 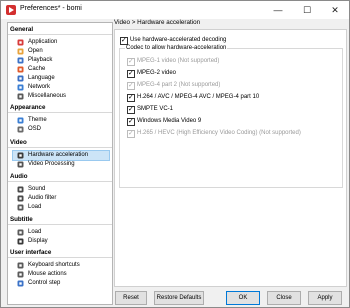 I want to click on sidebar-item-playback: Playback, so click(x=61, y=60).